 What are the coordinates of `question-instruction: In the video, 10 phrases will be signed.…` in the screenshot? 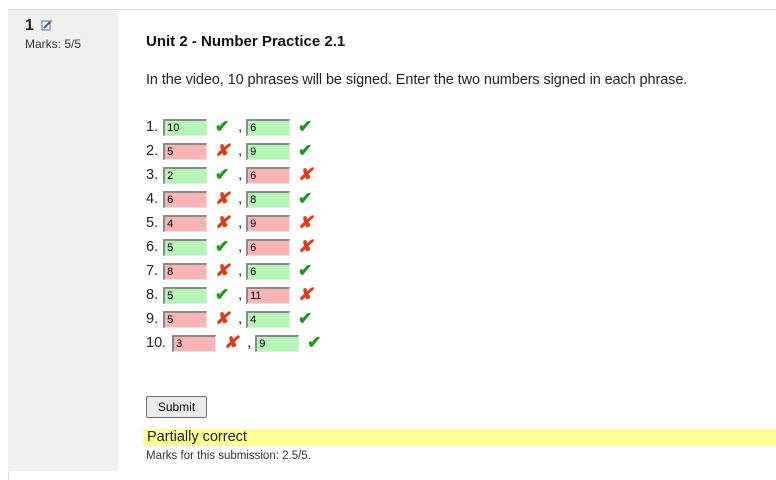 It's located at (417, 80).